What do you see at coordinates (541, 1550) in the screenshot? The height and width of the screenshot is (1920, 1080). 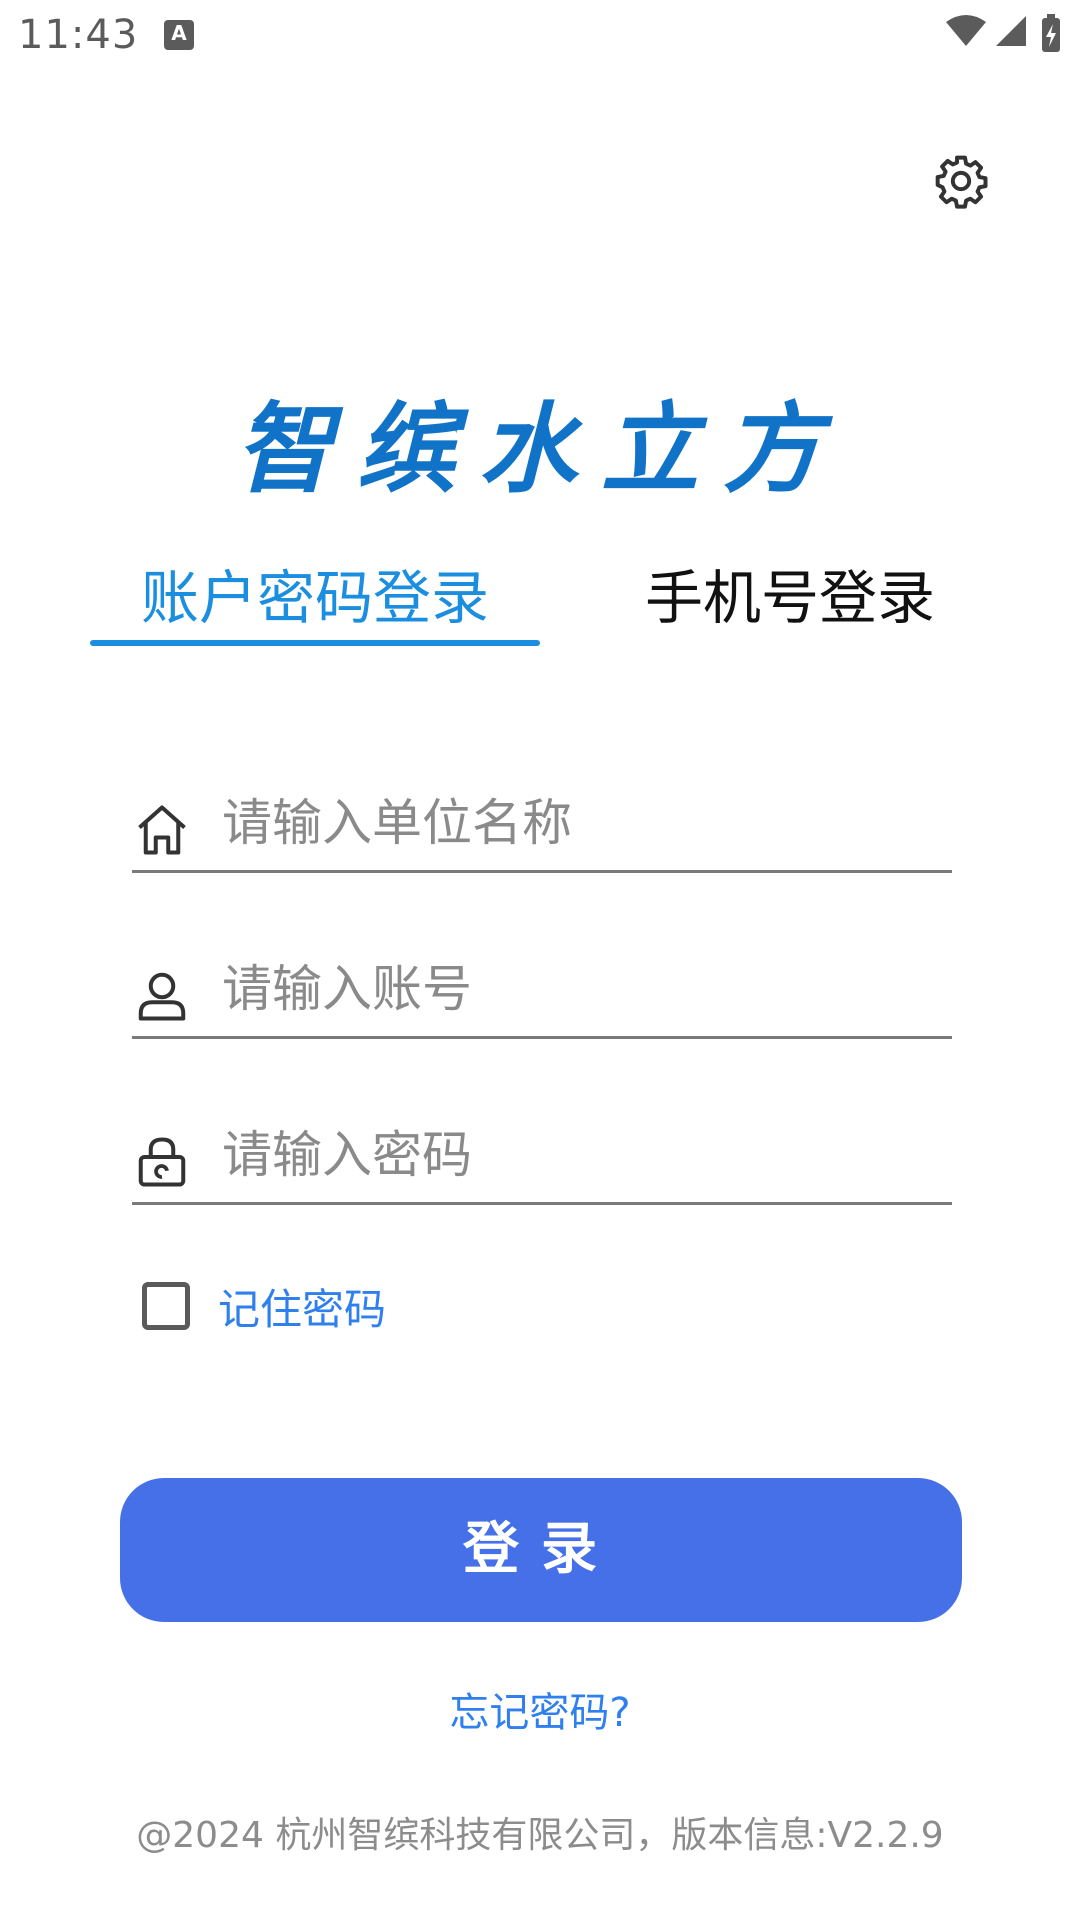 I see `login-button: 登录` at bounding box center [541, 1550].